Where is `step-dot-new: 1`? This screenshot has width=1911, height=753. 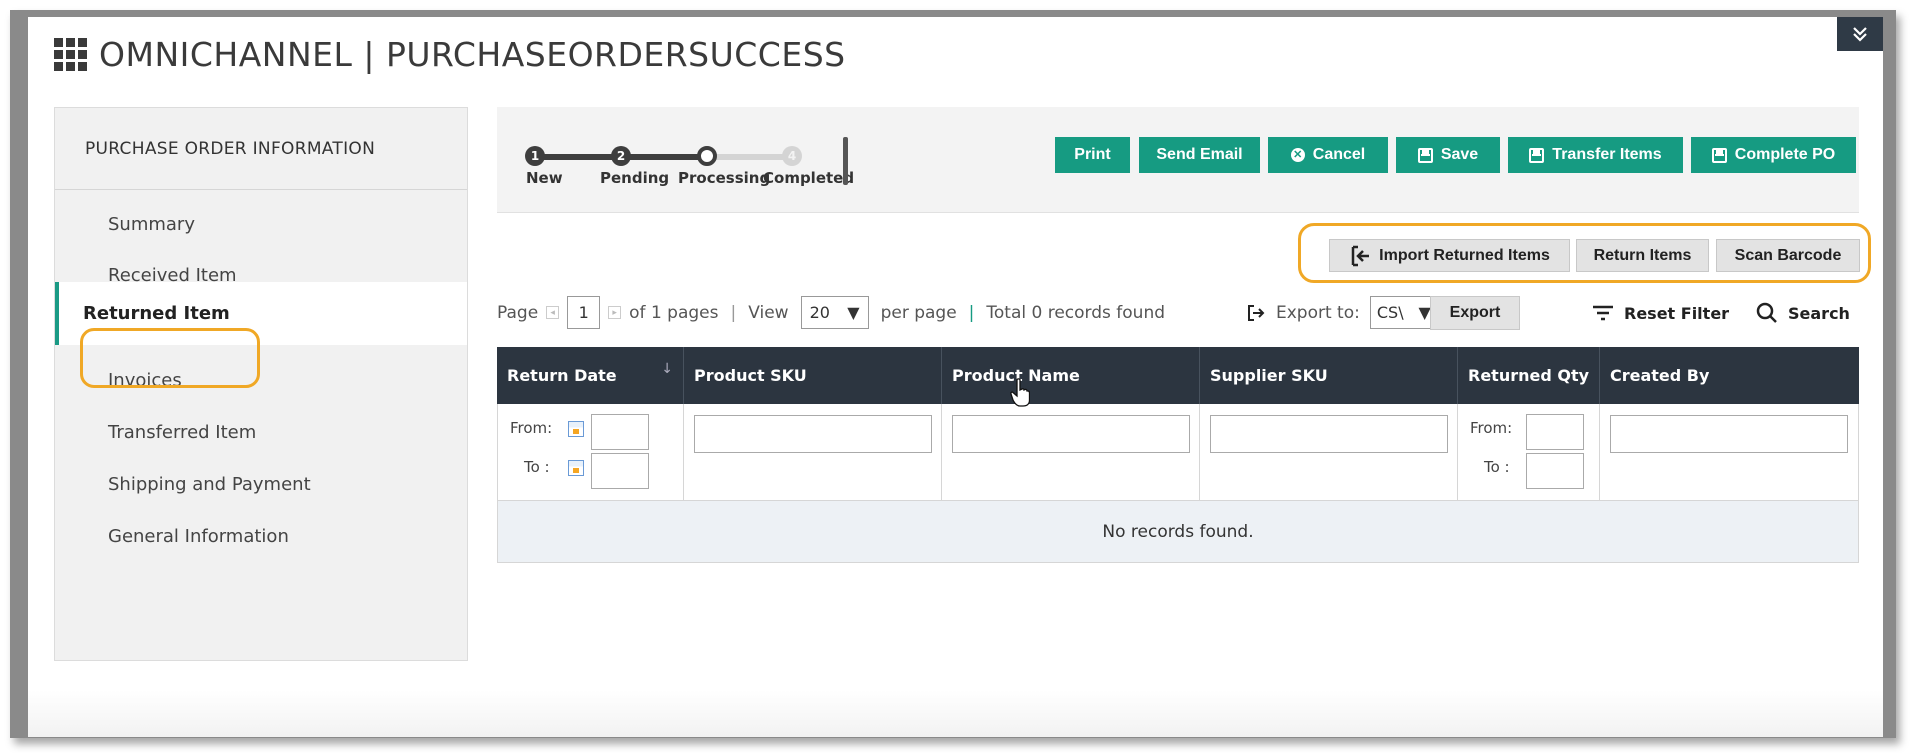 step-dot-new: 1 is located at coordinates (535, 156).